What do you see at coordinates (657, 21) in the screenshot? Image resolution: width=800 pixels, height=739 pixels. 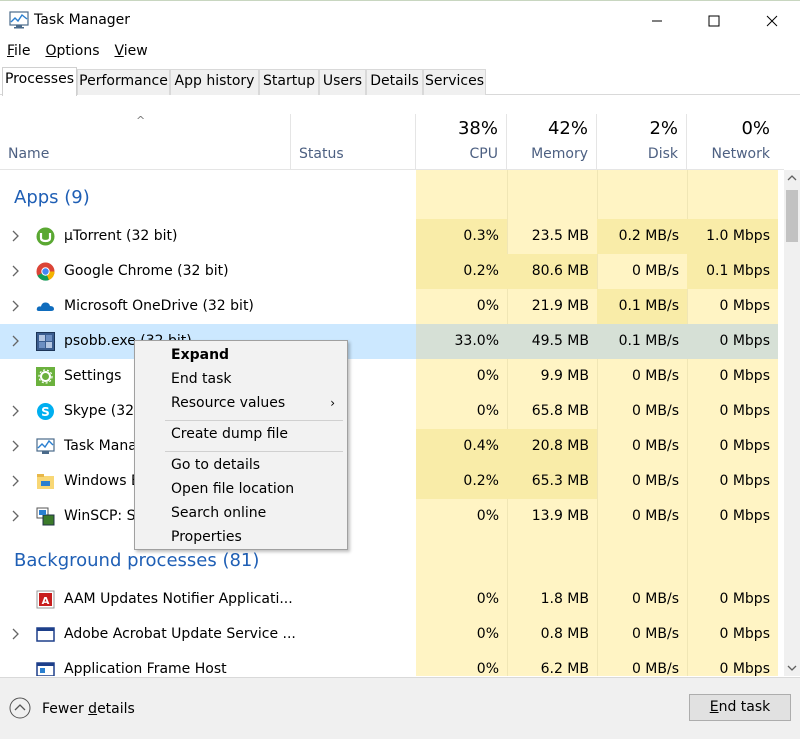 I see `minimize-button` at bounding box center [657, 21].